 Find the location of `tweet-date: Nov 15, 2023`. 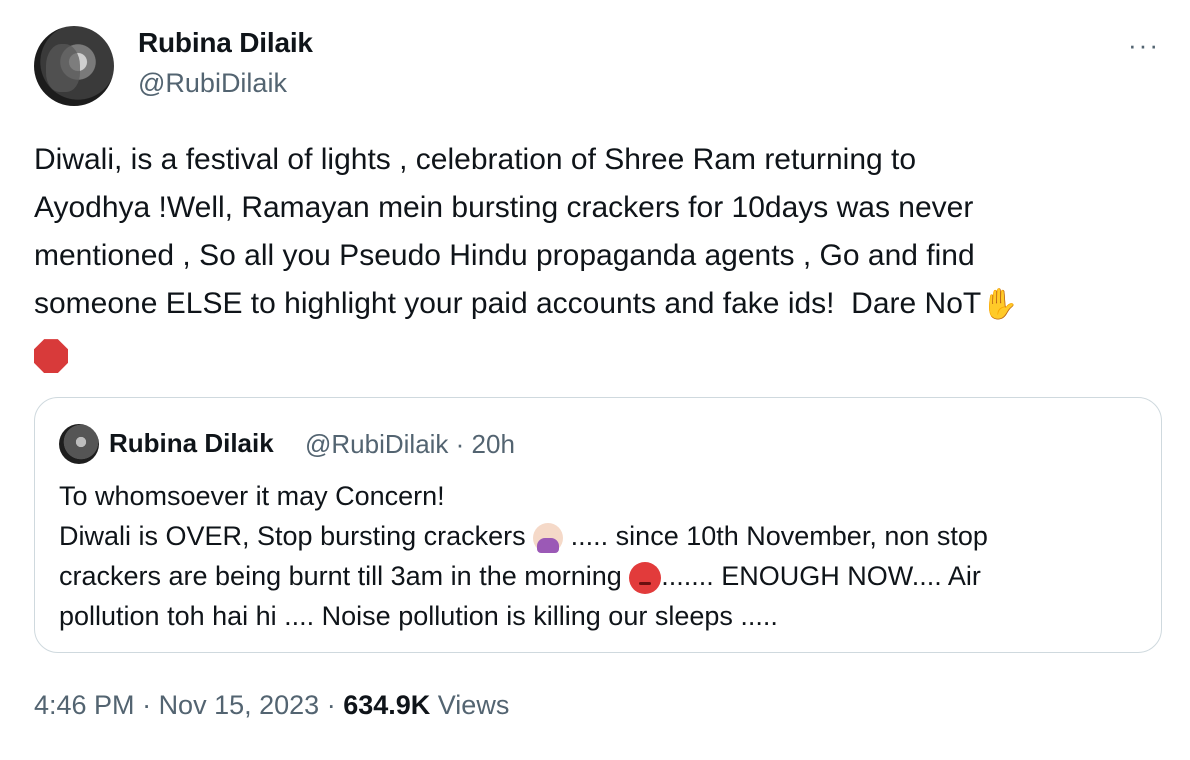

tweet-date: Nov 15, 2023 is located at coordinates (239, 705).